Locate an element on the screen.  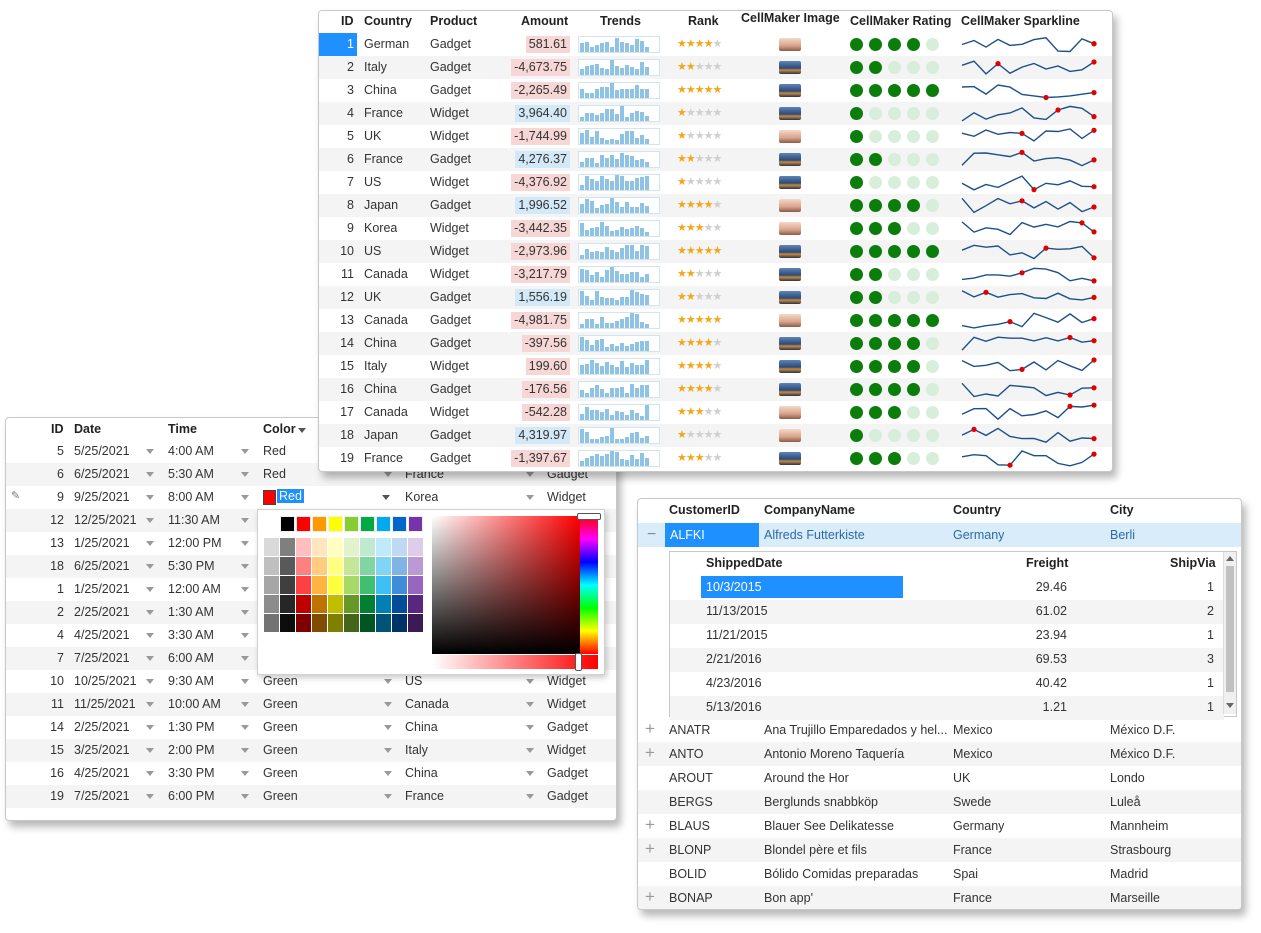
schedule-row: ✎ 9 9/25/2021 8:00 AM Red Korea Widget is located at coordinates (311, 497).